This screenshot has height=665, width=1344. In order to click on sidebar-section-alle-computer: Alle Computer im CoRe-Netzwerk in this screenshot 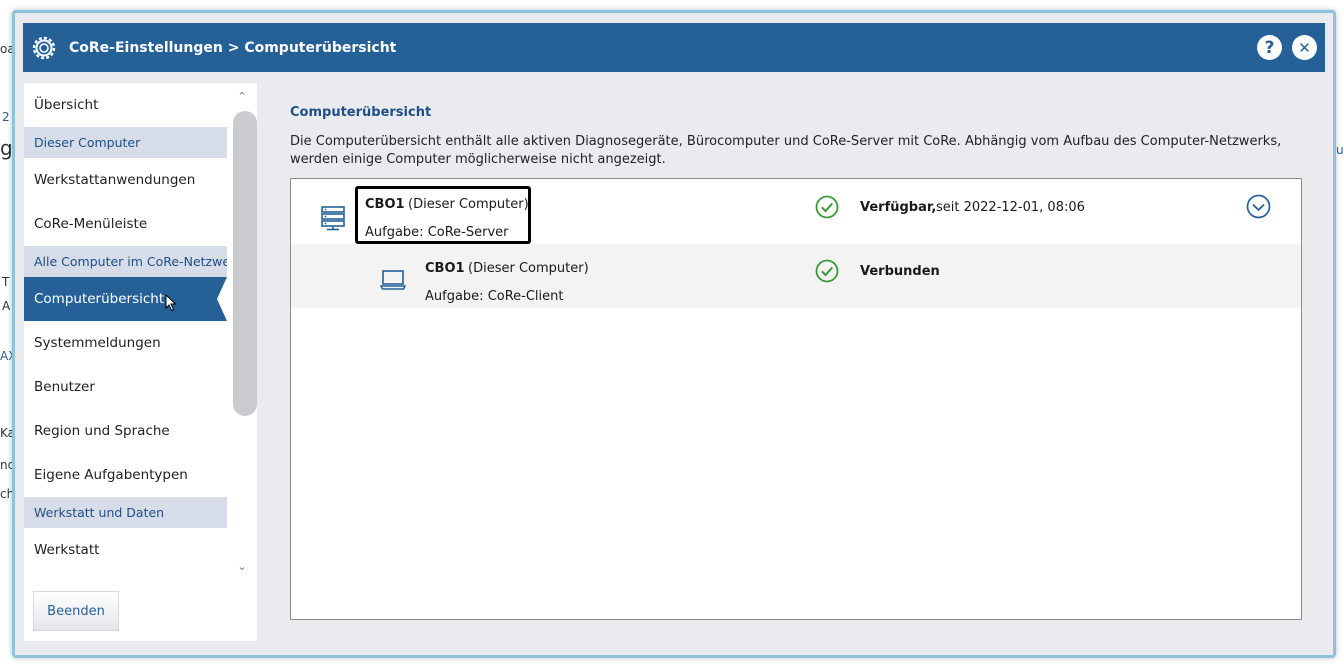, I will do `click(125, 261)`.